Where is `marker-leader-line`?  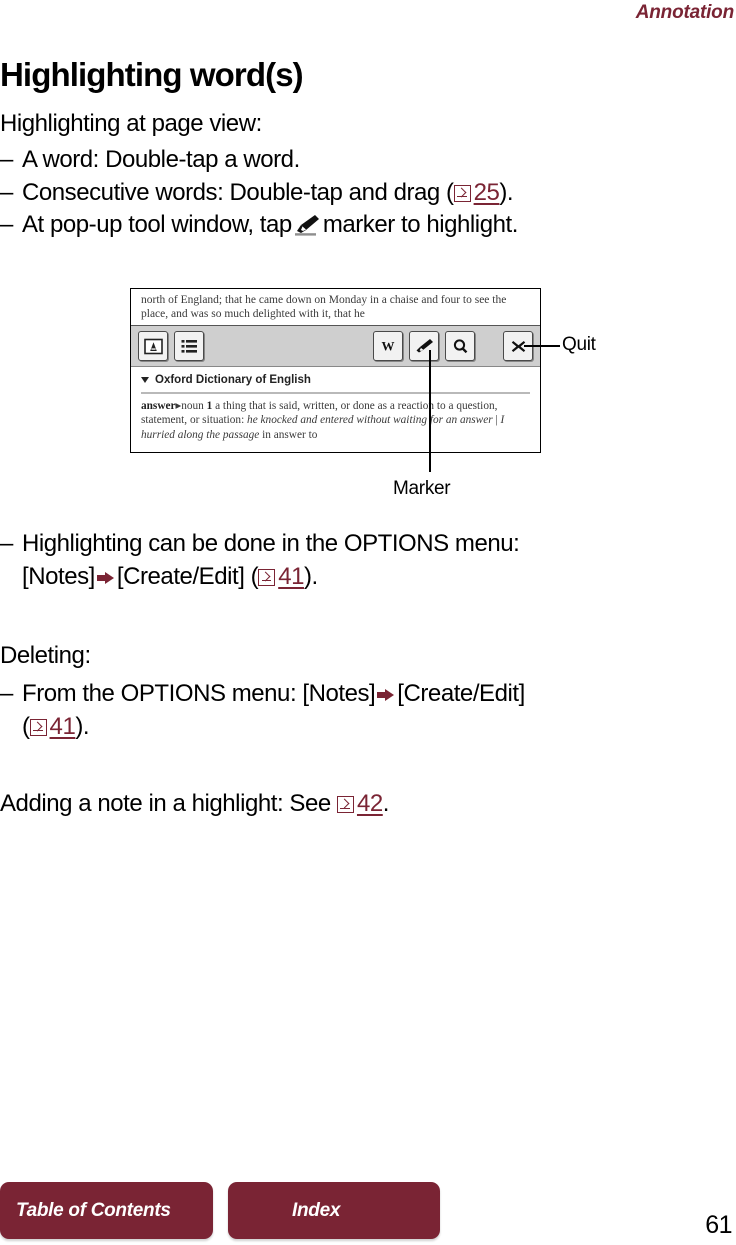 marker-leader-line is located at coordinates (430, 411).